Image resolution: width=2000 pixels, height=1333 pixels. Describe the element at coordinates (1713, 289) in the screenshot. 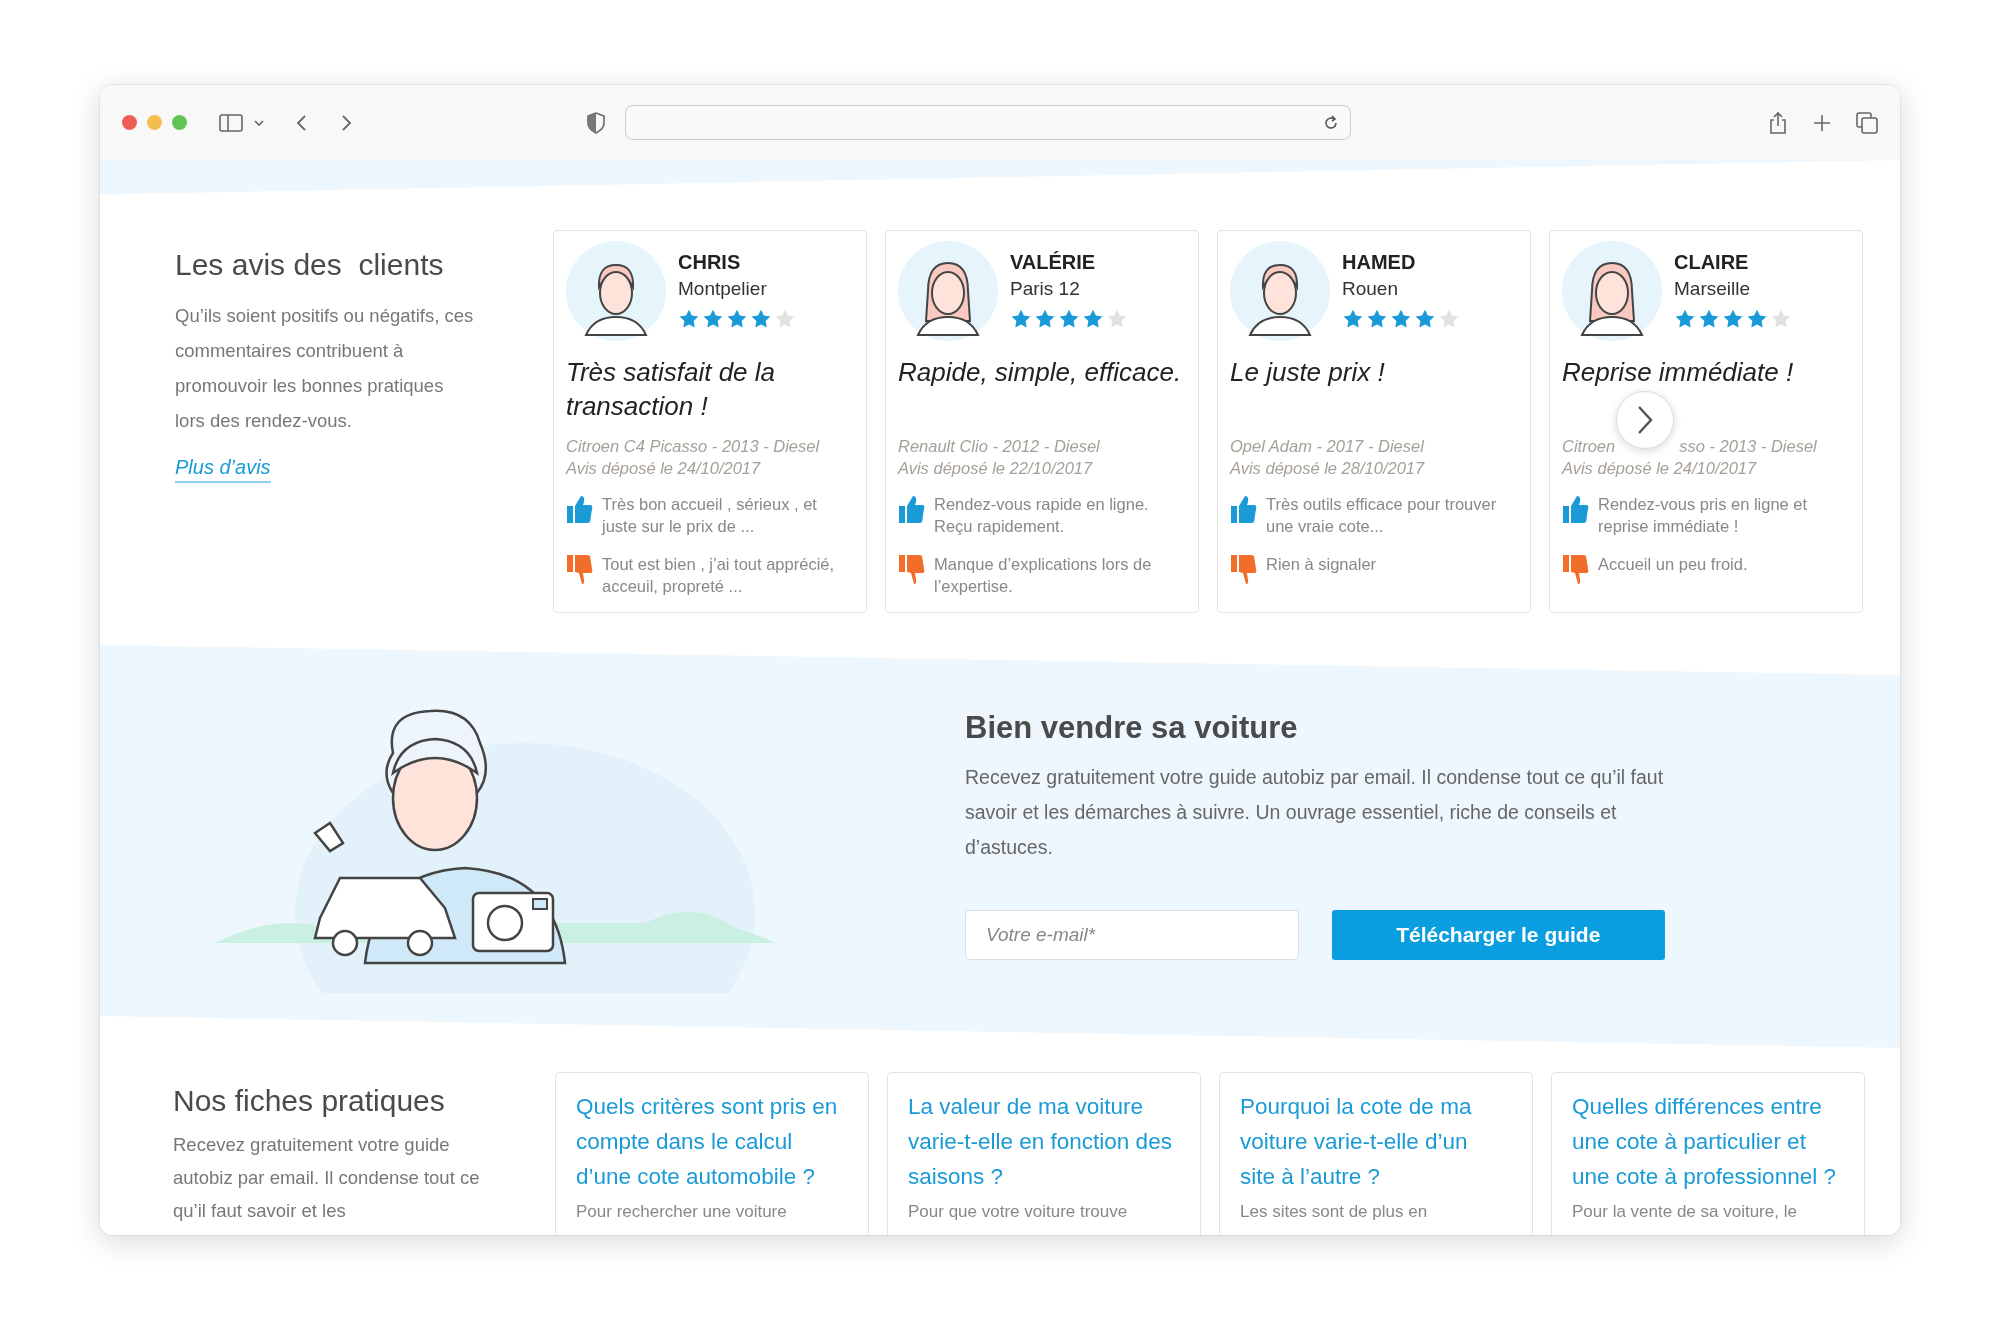

I see `reviewer-city: Marseille` at that location.